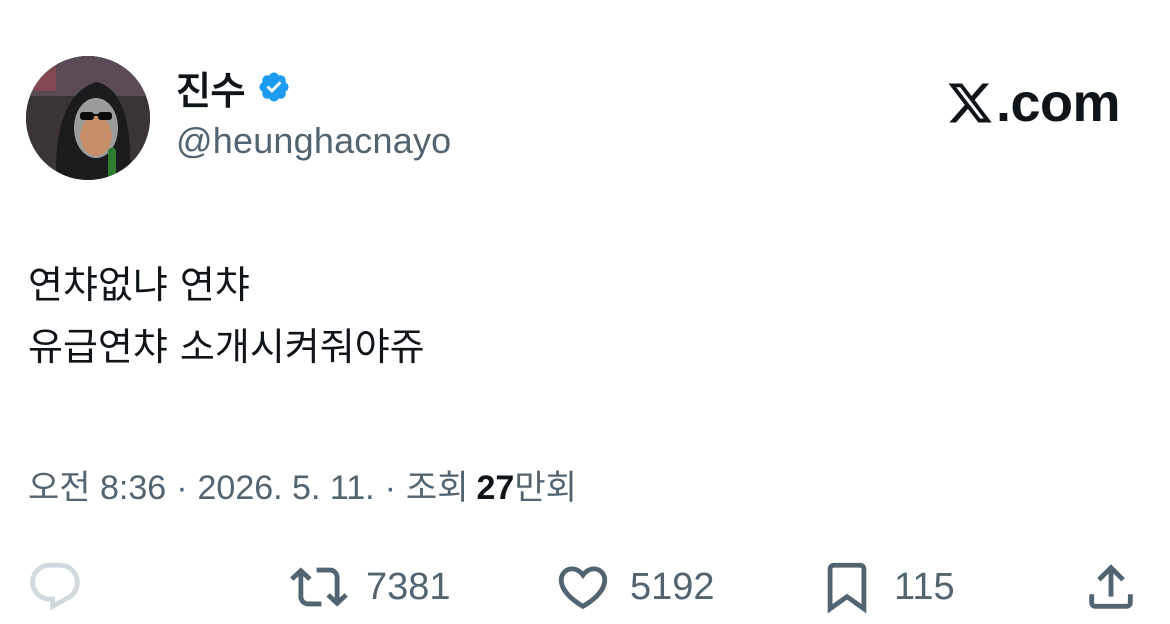 The width and height of the screenshot is (1170, 624). I want to click on heart-icon, so click(583, 588).